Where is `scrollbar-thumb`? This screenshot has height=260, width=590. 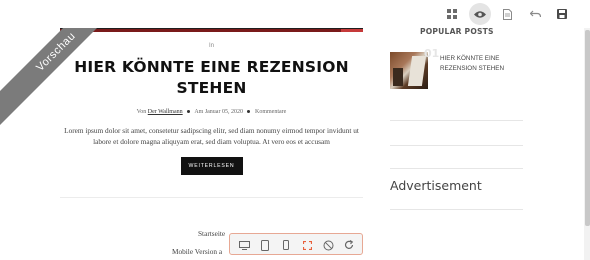 scrollbar-thumb is located at coordinates (587, 128).